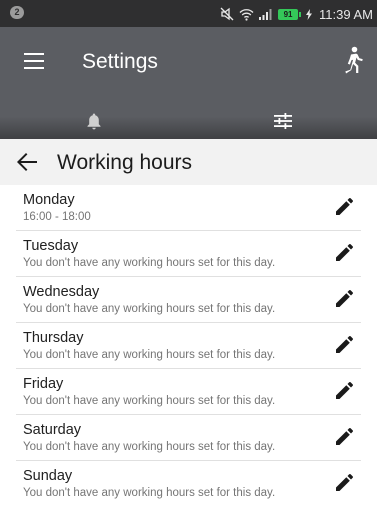 The width and height of the screenshot is (377, 507). I want to click on edit-saturday-button, so click(344, 438).